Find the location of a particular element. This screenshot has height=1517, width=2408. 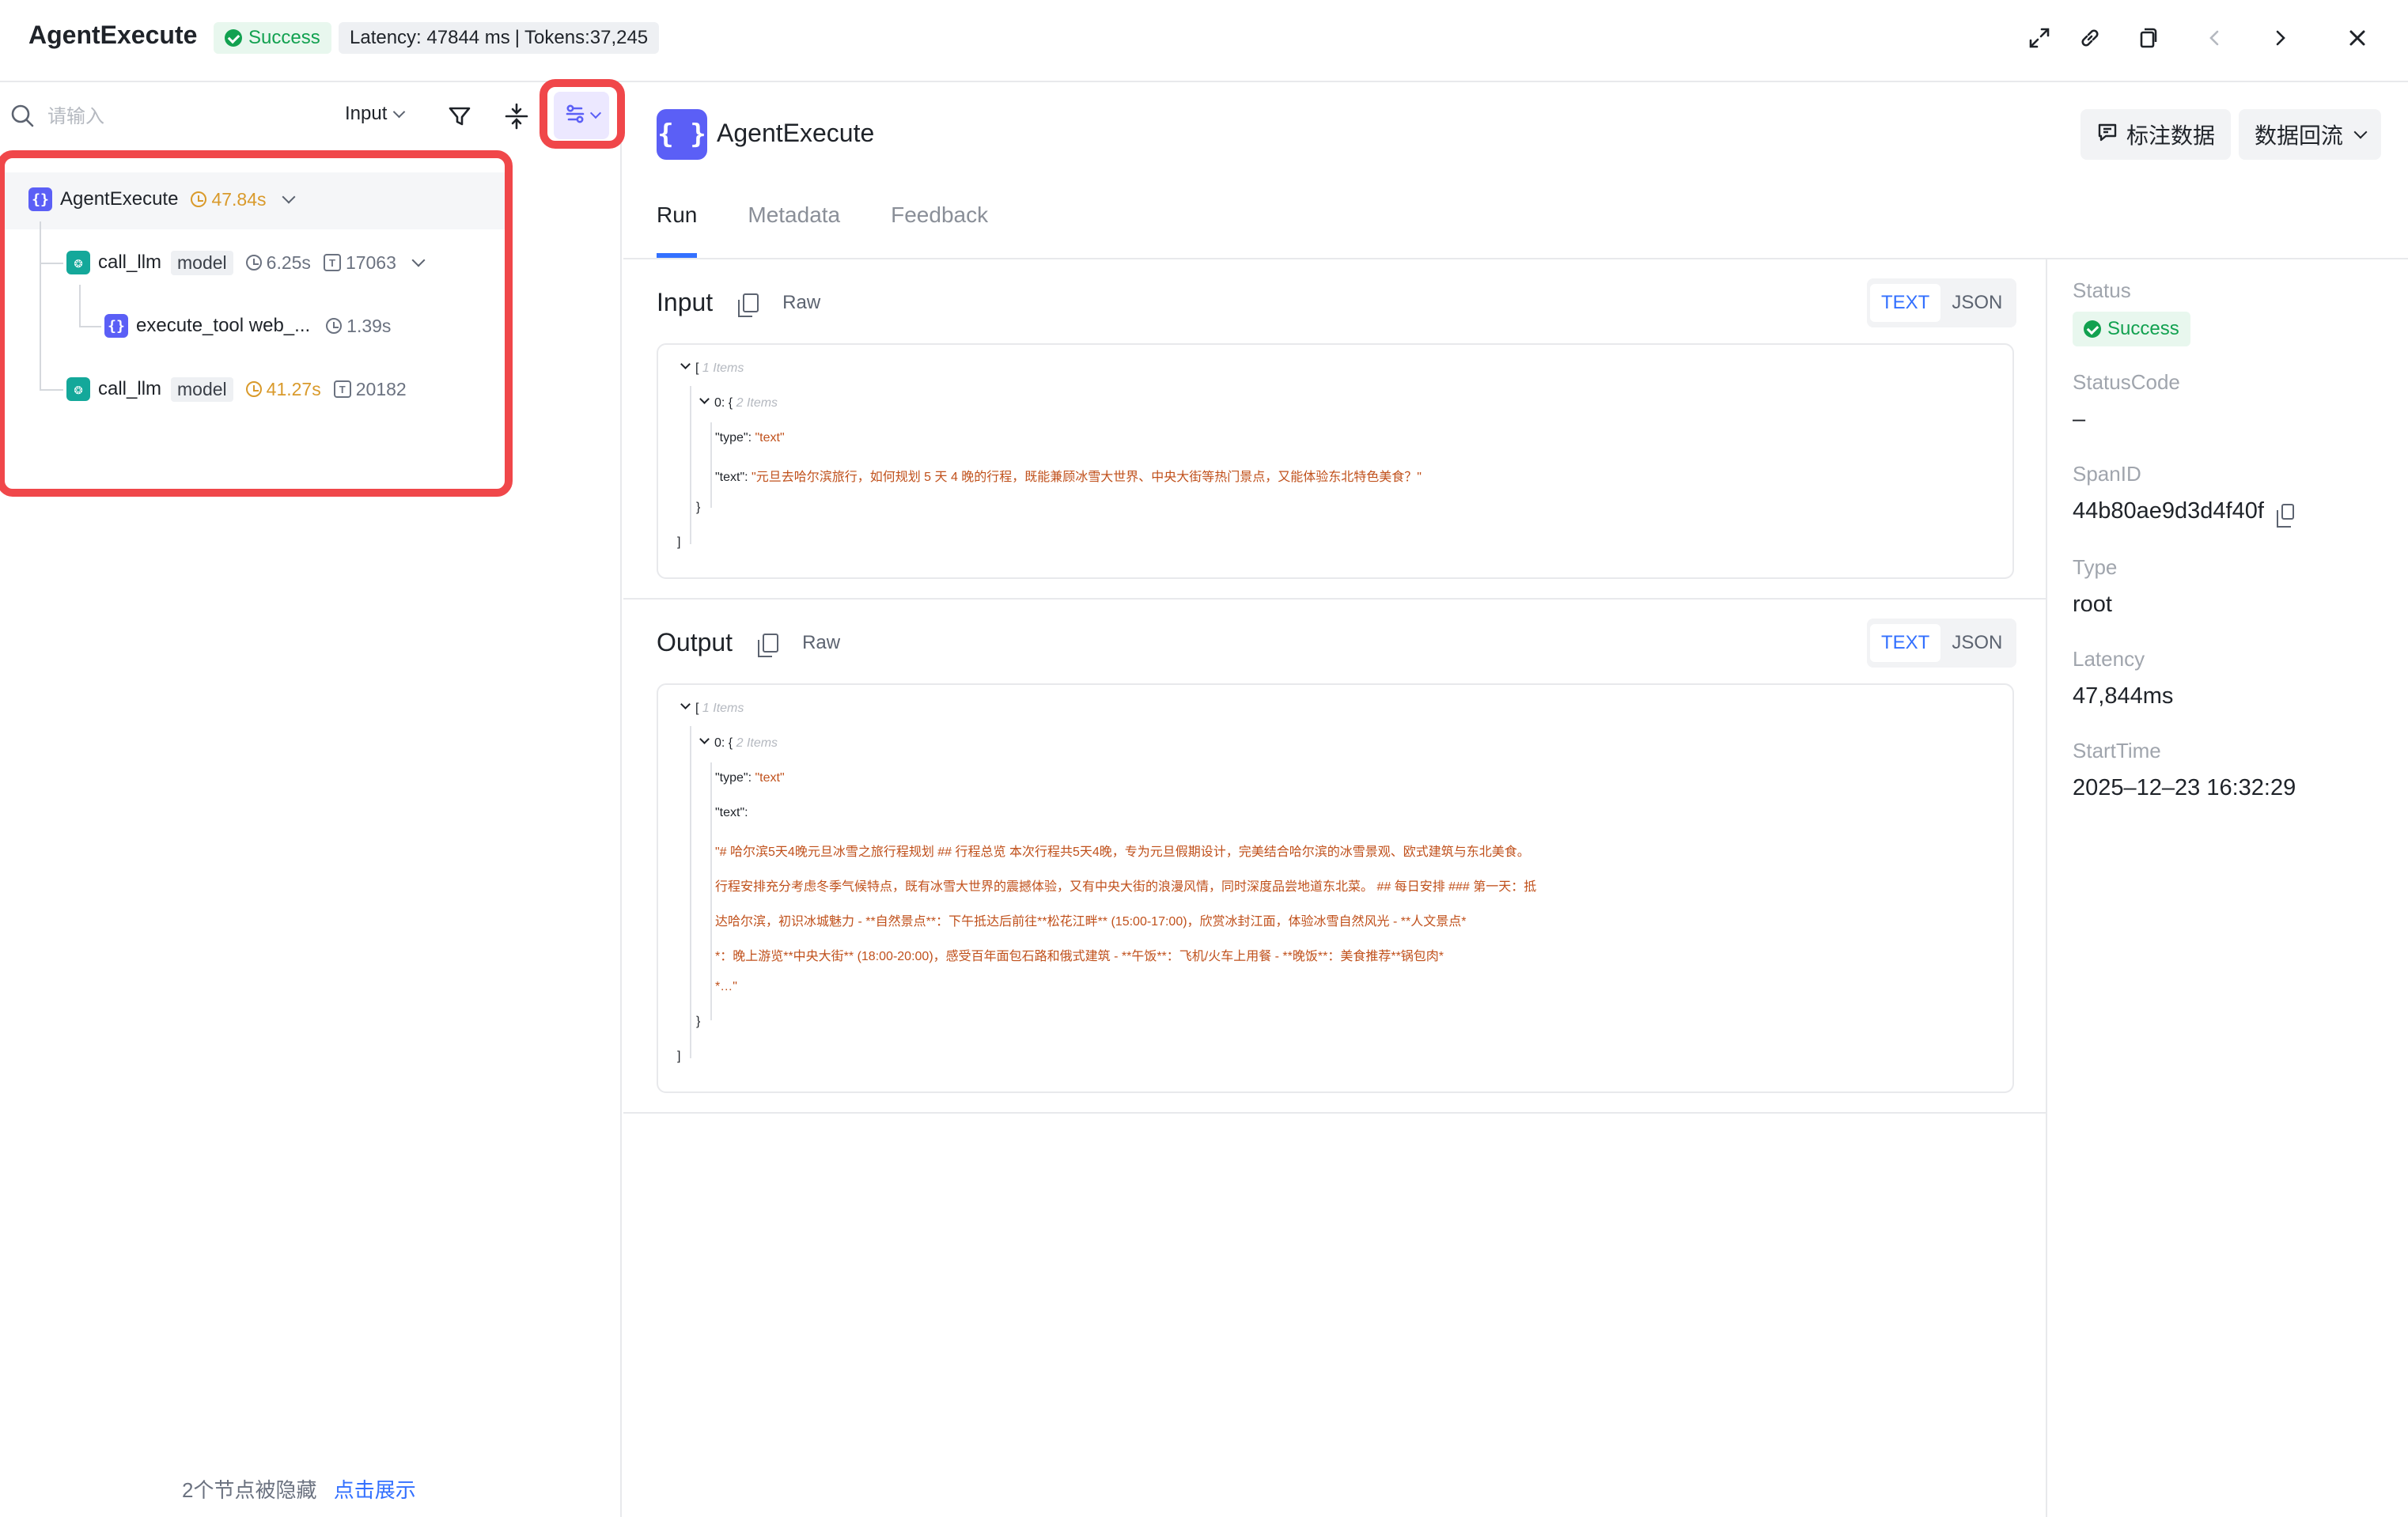

highlight-box-tree is located at coordinates (256, 323).